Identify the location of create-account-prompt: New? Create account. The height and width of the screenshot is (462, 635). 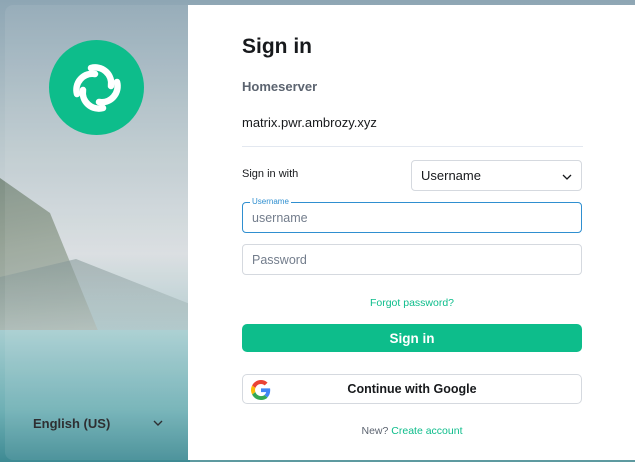
(412, 431).